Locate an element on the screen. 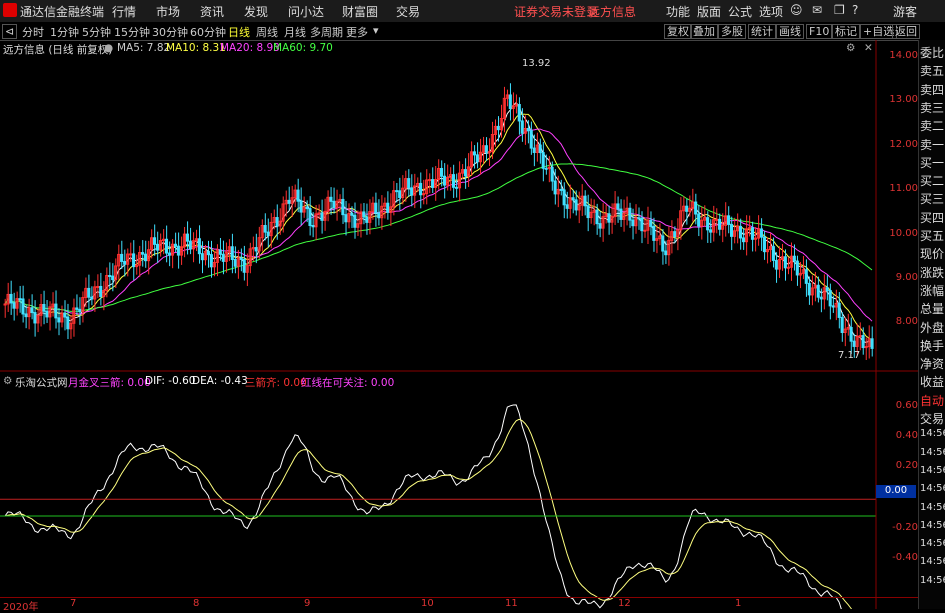 The width and height of the screenshot is (945, 613). mark-button: 标记 is located at coordinates (846, 31).